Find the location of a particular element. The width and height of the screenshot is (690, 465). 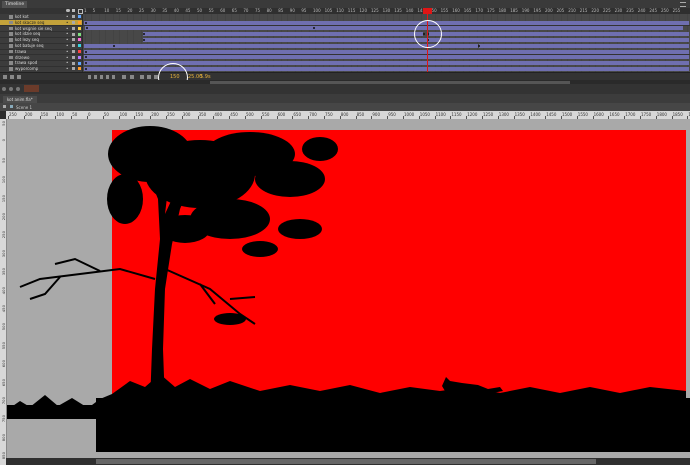

step-back-icon is located at coordinates (95, 76).